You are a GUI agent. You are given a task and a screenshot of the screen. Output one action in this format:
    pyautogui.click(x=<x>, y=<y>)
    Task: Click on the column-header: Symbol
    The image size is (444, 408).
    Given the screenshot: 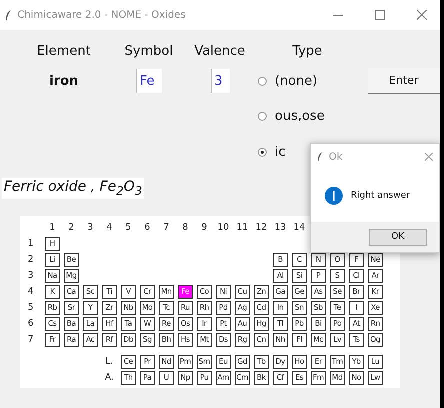 What is the action you would take?
    pyautogui.click(x=149, y=51)
    